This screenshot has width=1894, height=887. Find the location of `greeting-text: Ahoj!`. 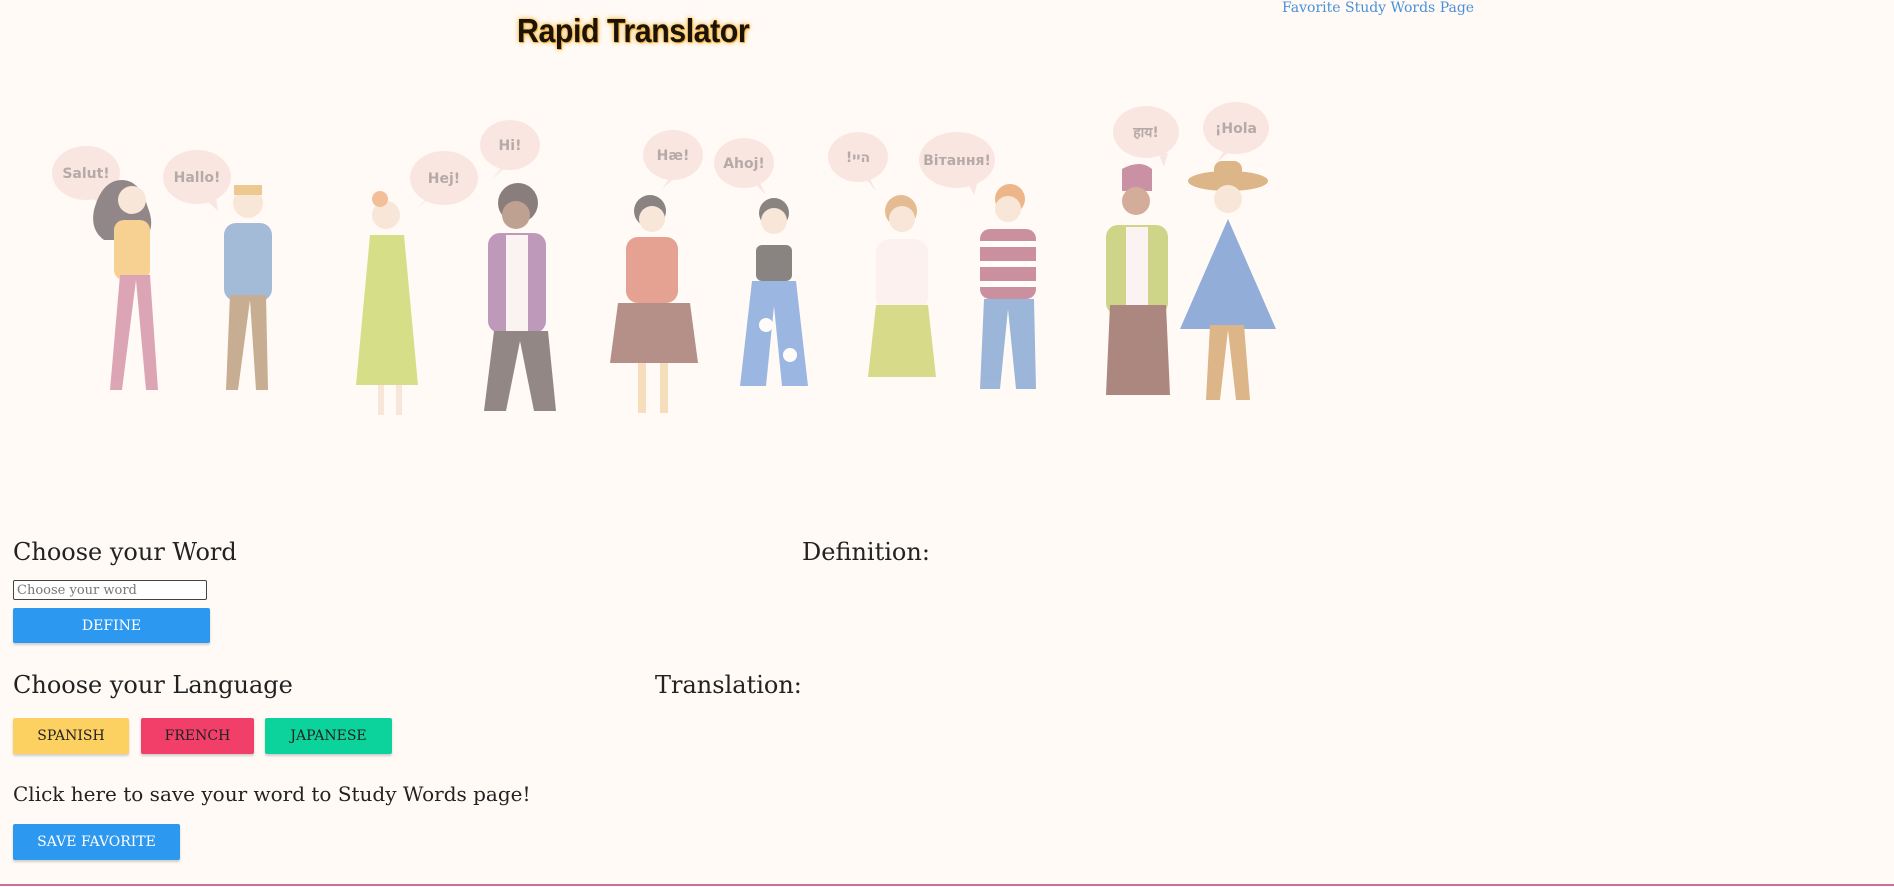

greeting-text: Ahoj! is located at coordinates (744, 164).